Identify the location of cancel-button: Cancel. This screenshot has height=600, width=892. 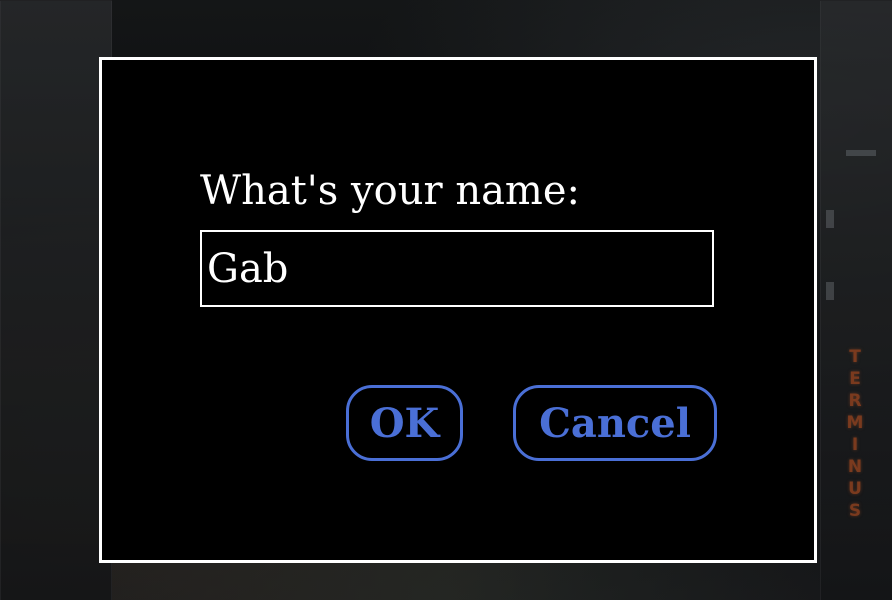
(615, 423).